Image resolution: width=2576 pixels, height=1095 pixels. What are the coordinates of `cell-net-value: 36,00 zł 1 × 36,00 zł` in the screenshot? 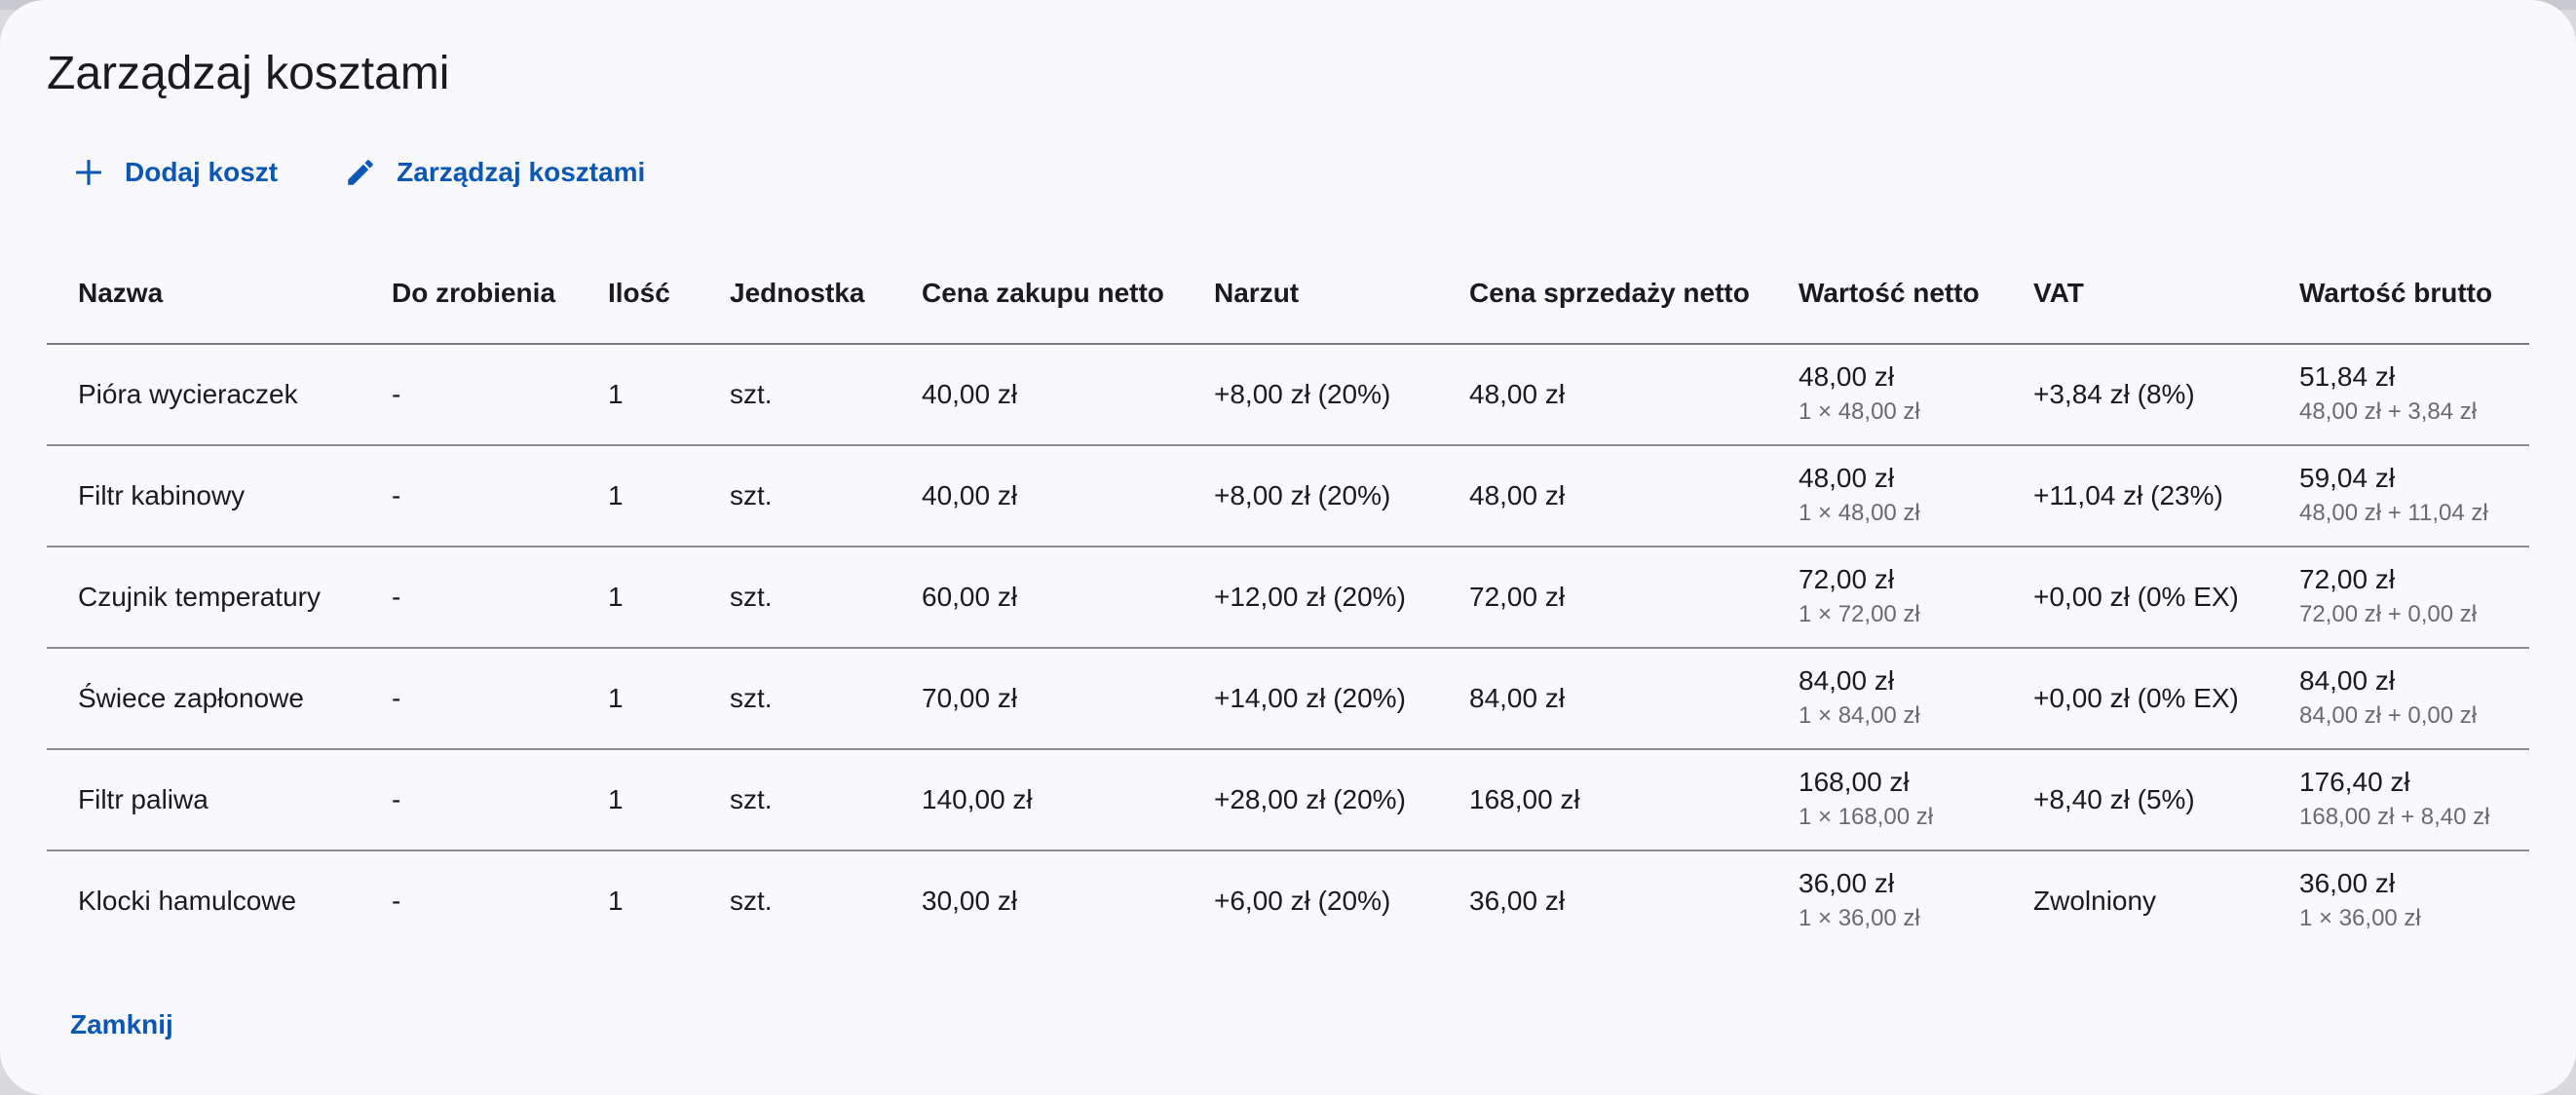 It's located at (1884, 901).